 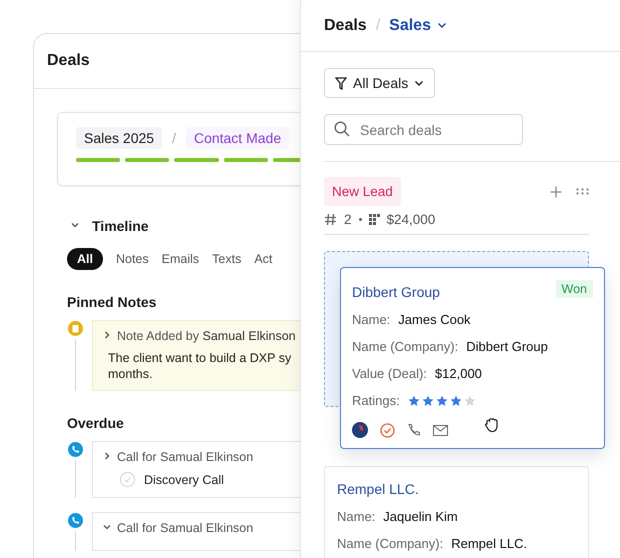 What do you see at coordinates (507, 346) in the screenshot?
I see `field-value: Dibbert Group` at bounding box center [507, 346].